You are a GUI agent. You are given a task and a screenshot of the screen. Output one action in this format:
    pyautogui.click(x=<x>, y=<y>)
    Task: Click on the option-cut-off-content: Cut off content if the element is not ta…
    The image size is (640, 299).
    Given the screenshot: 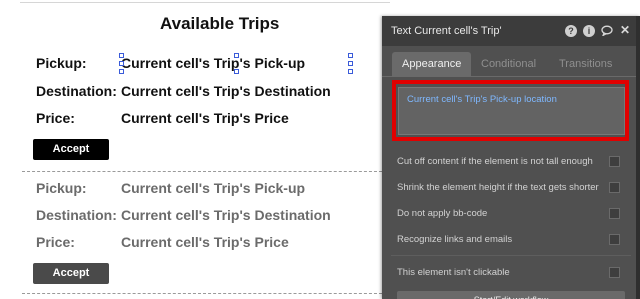 What is the action you would take?
    pyautogui.click(x=495, y=161)
    